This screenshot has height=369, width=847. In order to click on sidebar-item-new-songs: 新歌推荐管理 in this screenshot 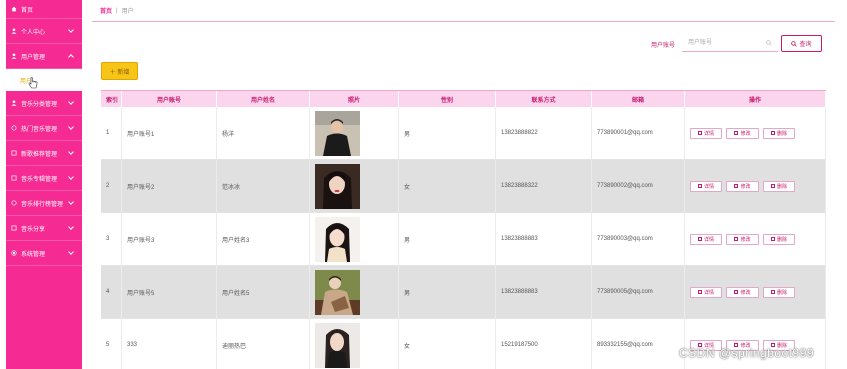, I will do `click(44, 153)`.